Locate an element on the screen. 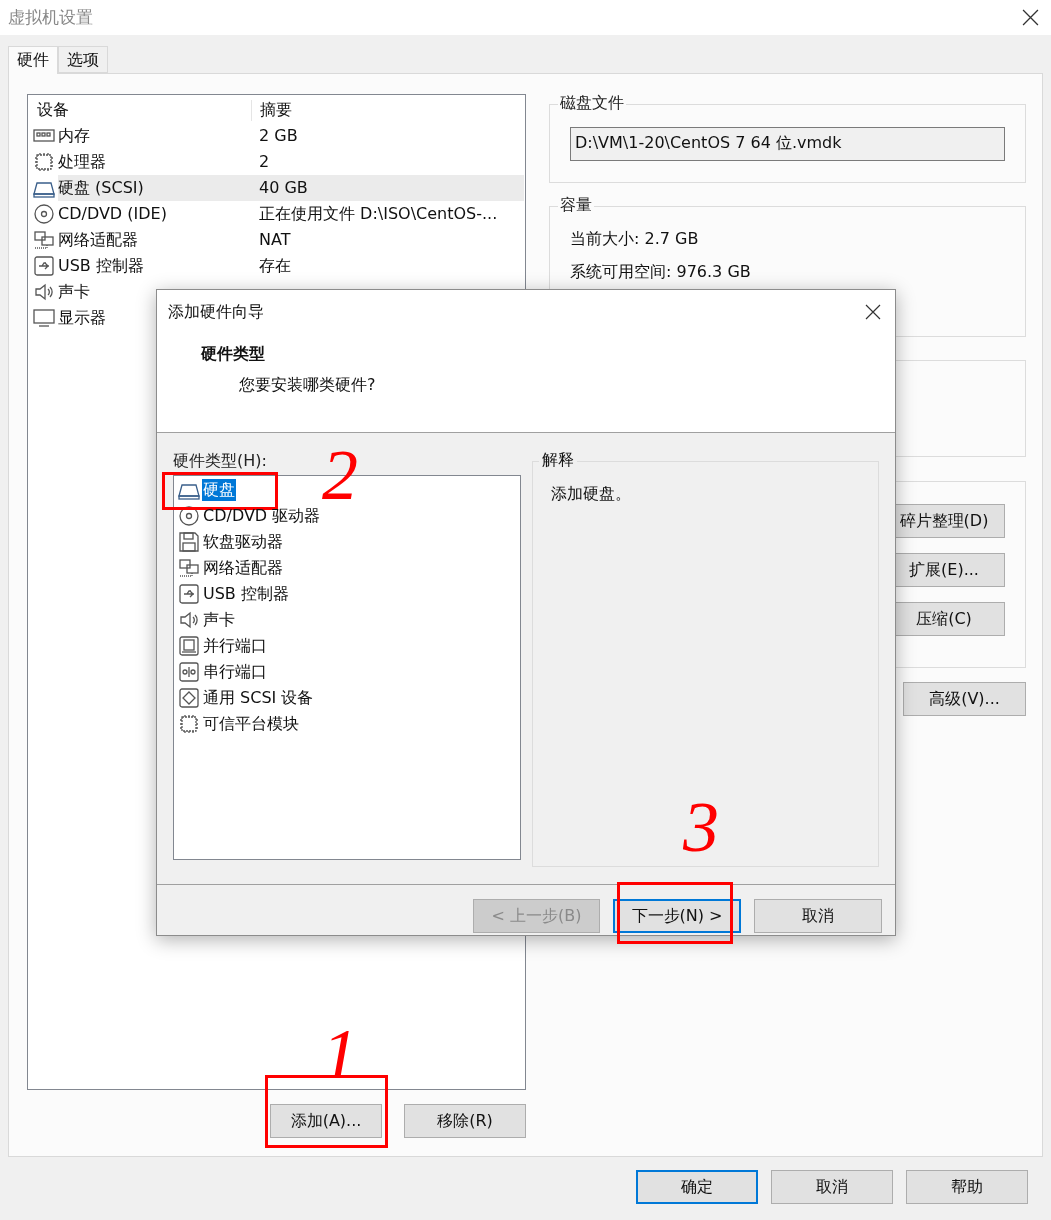 The image size is (1051, 1220). device-name: 网络适配器 is located at coordinates (154, 240).